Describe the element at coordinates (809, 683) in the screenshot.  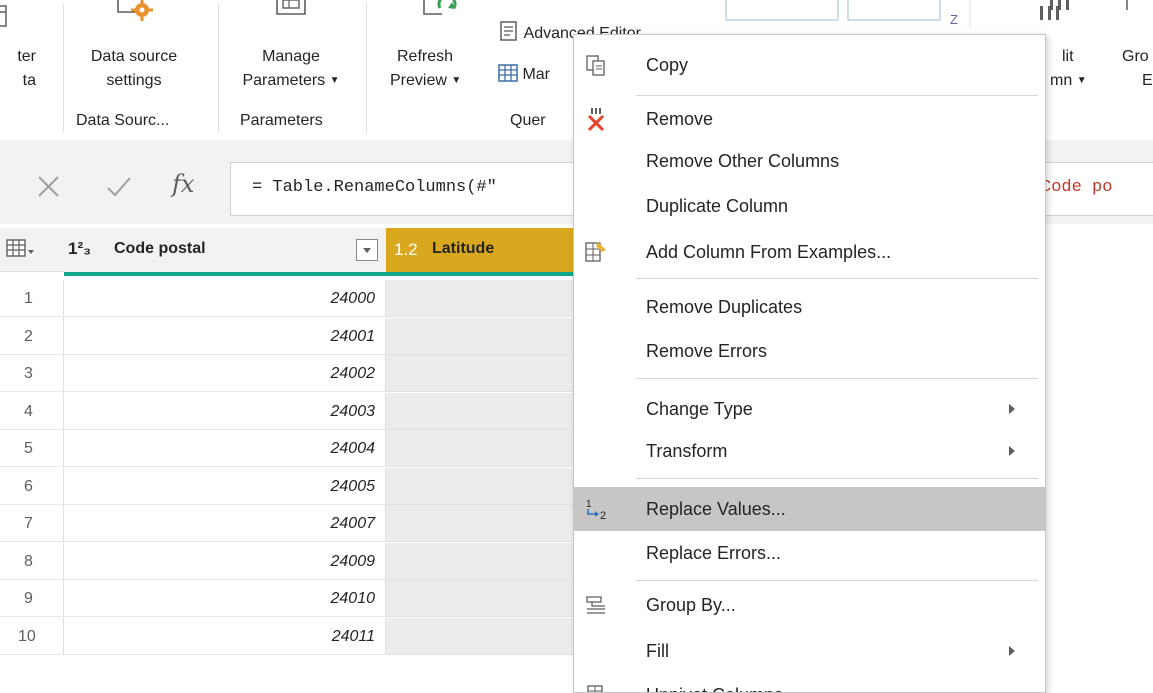
I see `menu-item-unpivot-columns: Unpivot Columns` at that location.